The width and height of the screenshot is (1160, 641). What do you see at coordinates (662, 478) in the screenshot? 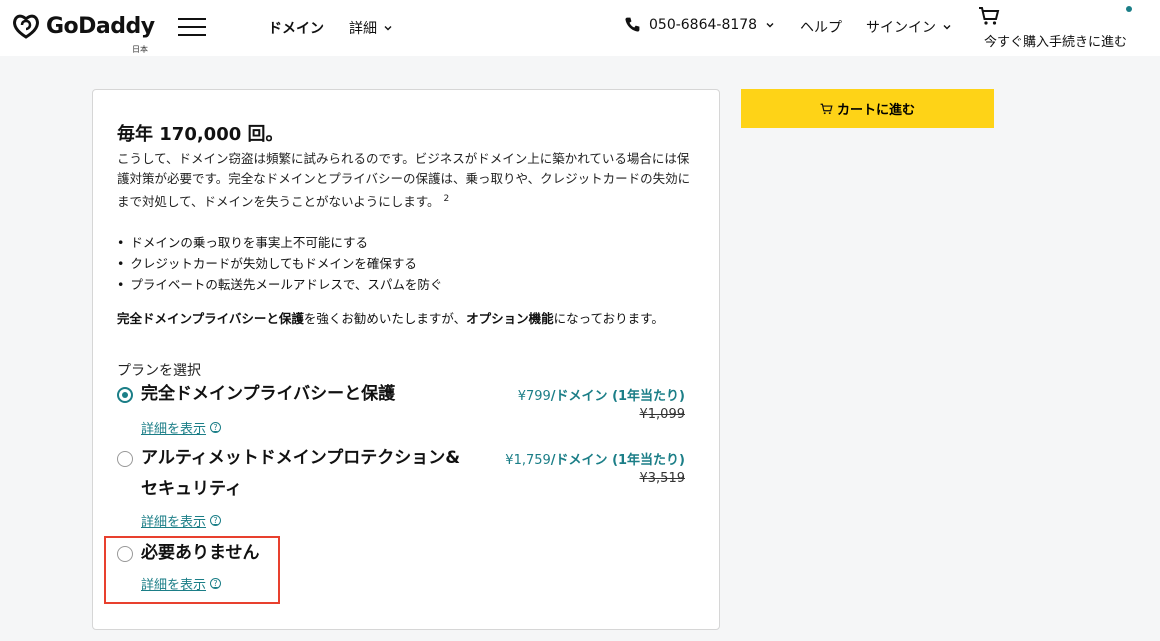
I see `plan-old-price: ¥3,519` at bounding box center [662, 478].